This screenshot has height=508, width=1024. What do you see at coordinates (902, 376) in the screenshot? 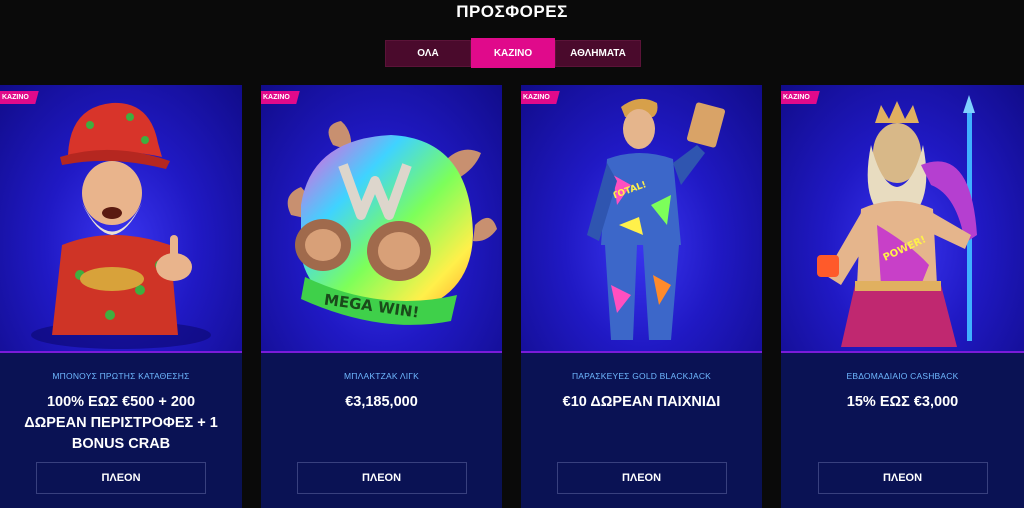
I see `card-subtitle: ΕΒΔΟΜΑΔΙΑΙΟ CASHBACK` at bounding box center [902, 376].